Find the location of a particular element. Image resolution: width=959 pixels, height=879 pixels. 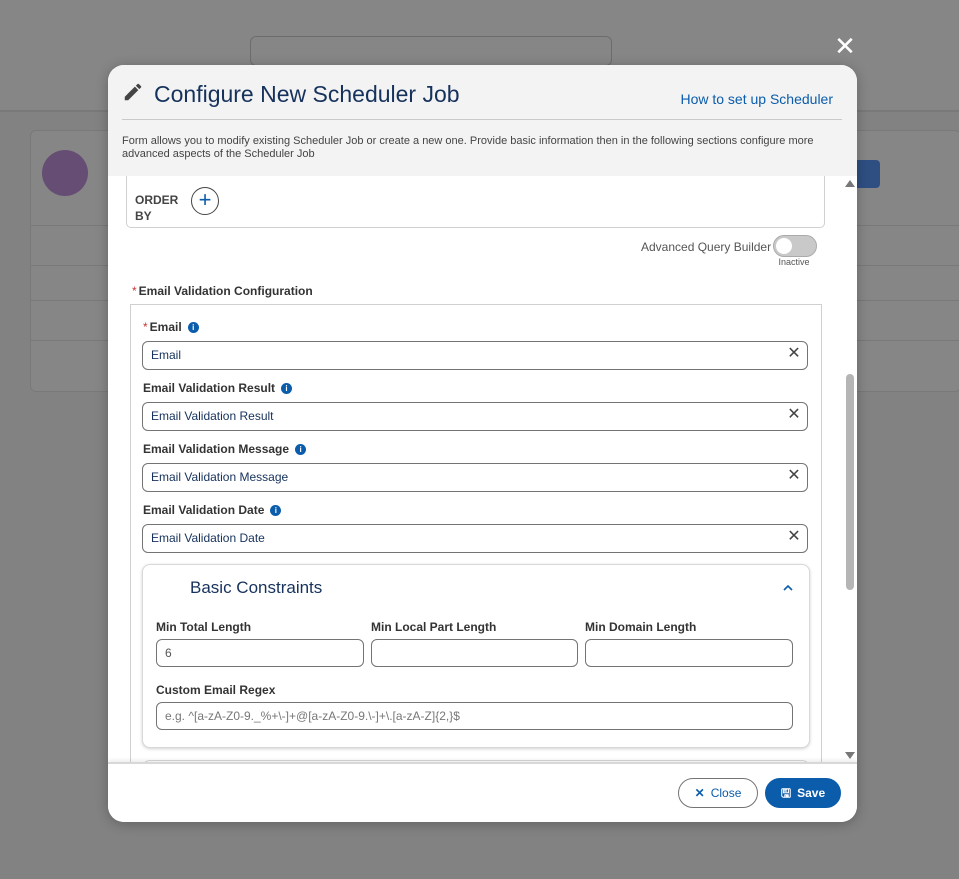

custom-email-regex-label: Custom Email Regex is located at coordinates (216, 690).